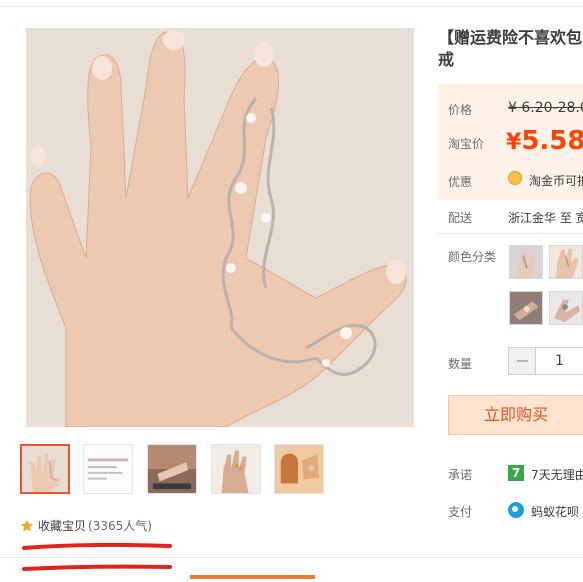 The width and height of the screenshot is (583, 582). Describe the element at coordinates (27, 525) in the screenshot. I see `star-icon` at that location.